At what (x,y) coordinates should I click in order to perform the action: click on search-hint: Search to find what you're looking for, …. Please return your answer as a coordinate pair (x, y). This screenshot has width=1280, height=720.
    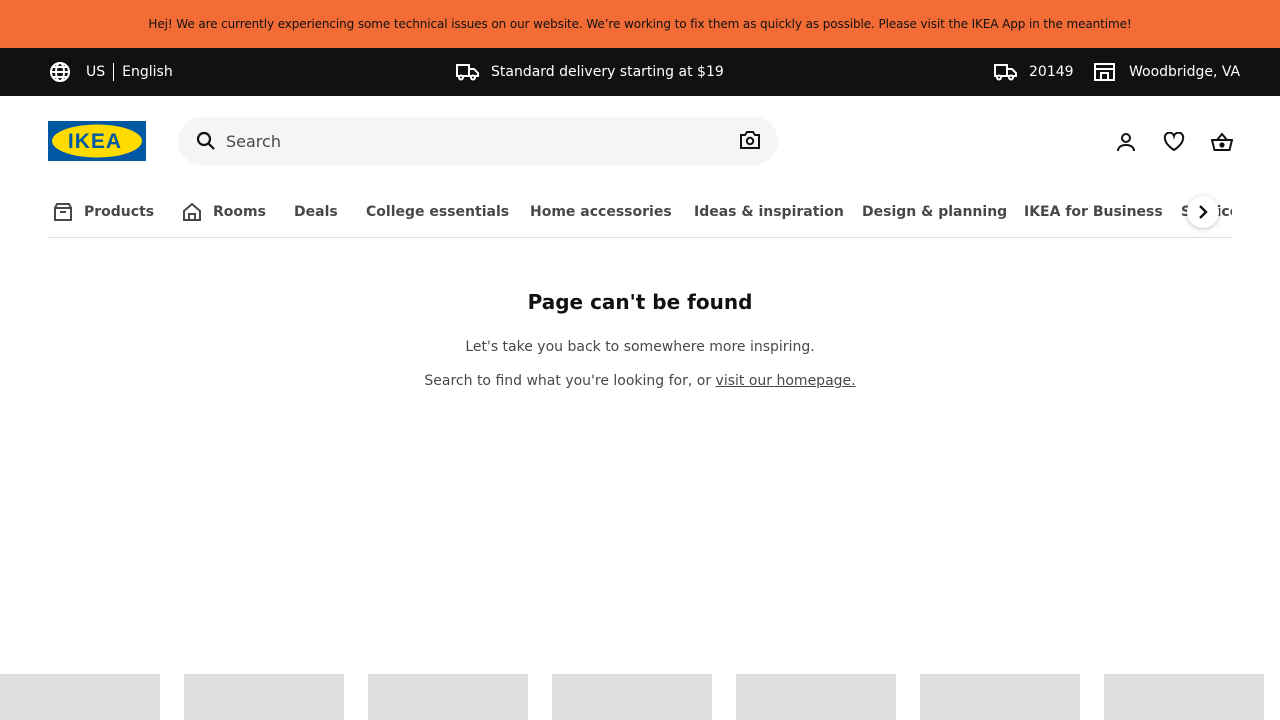
    Looking at the image, I should click on (640, 381).